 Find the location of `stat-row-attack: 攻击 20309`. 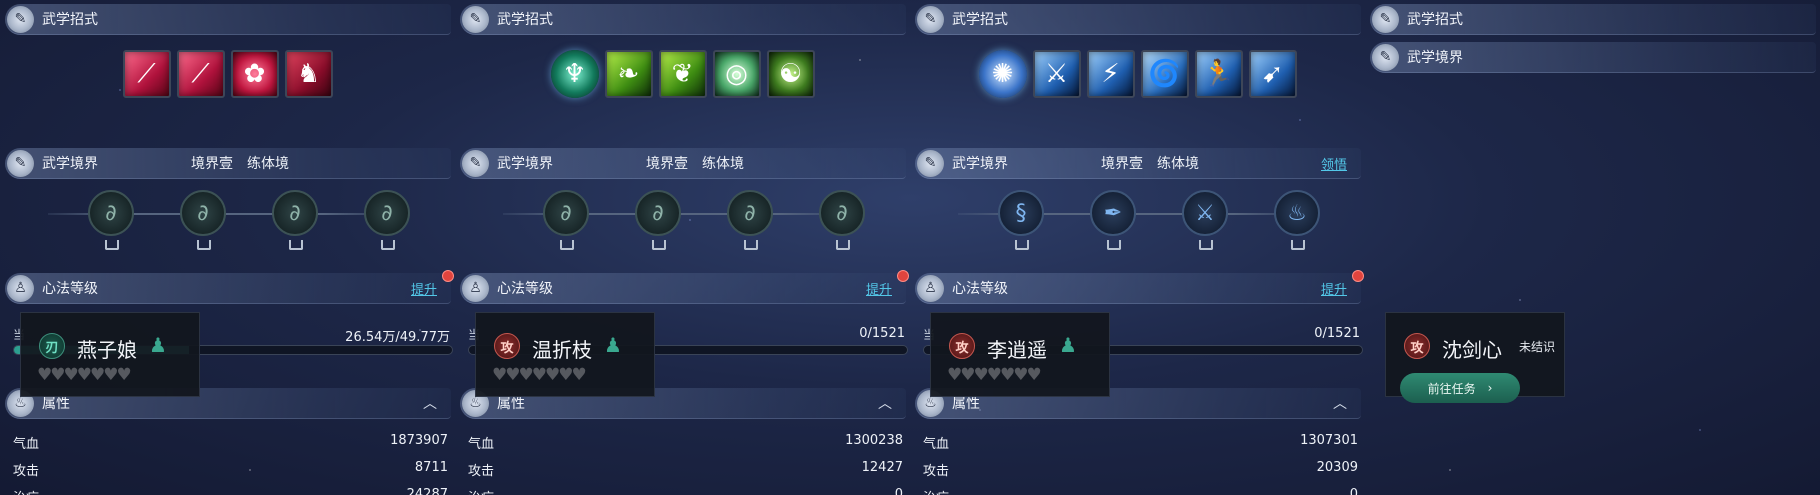

stat-row-attack: 攻击 20309 is located at coordinates (1140, 469).